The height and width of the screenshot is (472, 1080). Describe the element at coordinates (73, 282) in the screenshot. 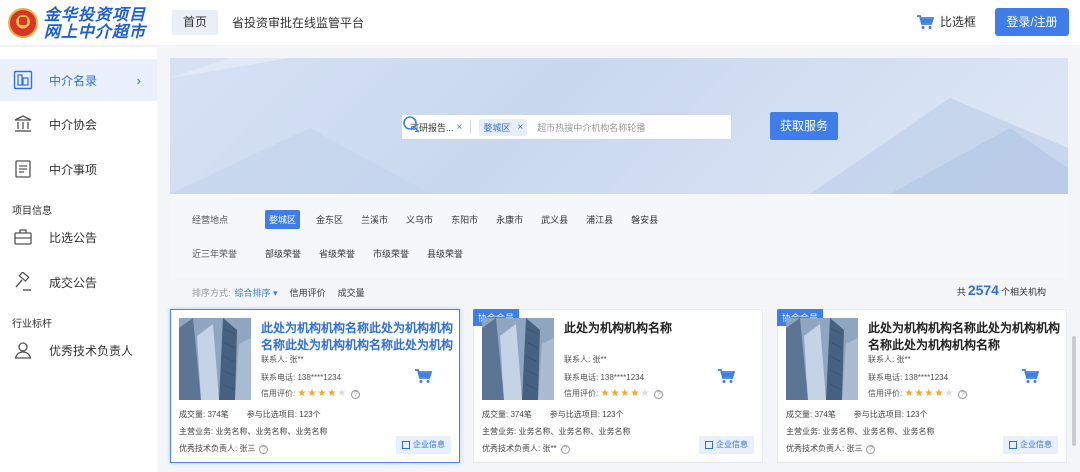

I see `sidebar-item-label: 成交公告` at that location.